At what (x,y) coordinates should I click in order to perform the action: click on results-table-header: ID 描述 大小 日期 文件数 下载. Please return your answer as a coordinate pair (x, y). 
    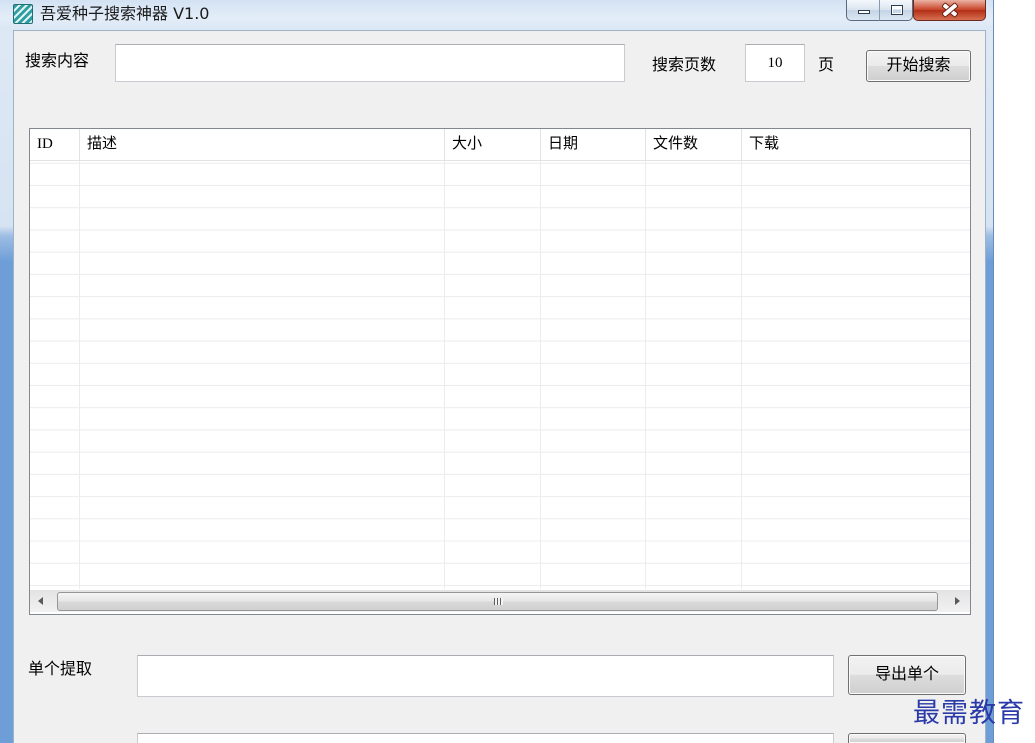
    Looking at the image, I should click on (500, 145).